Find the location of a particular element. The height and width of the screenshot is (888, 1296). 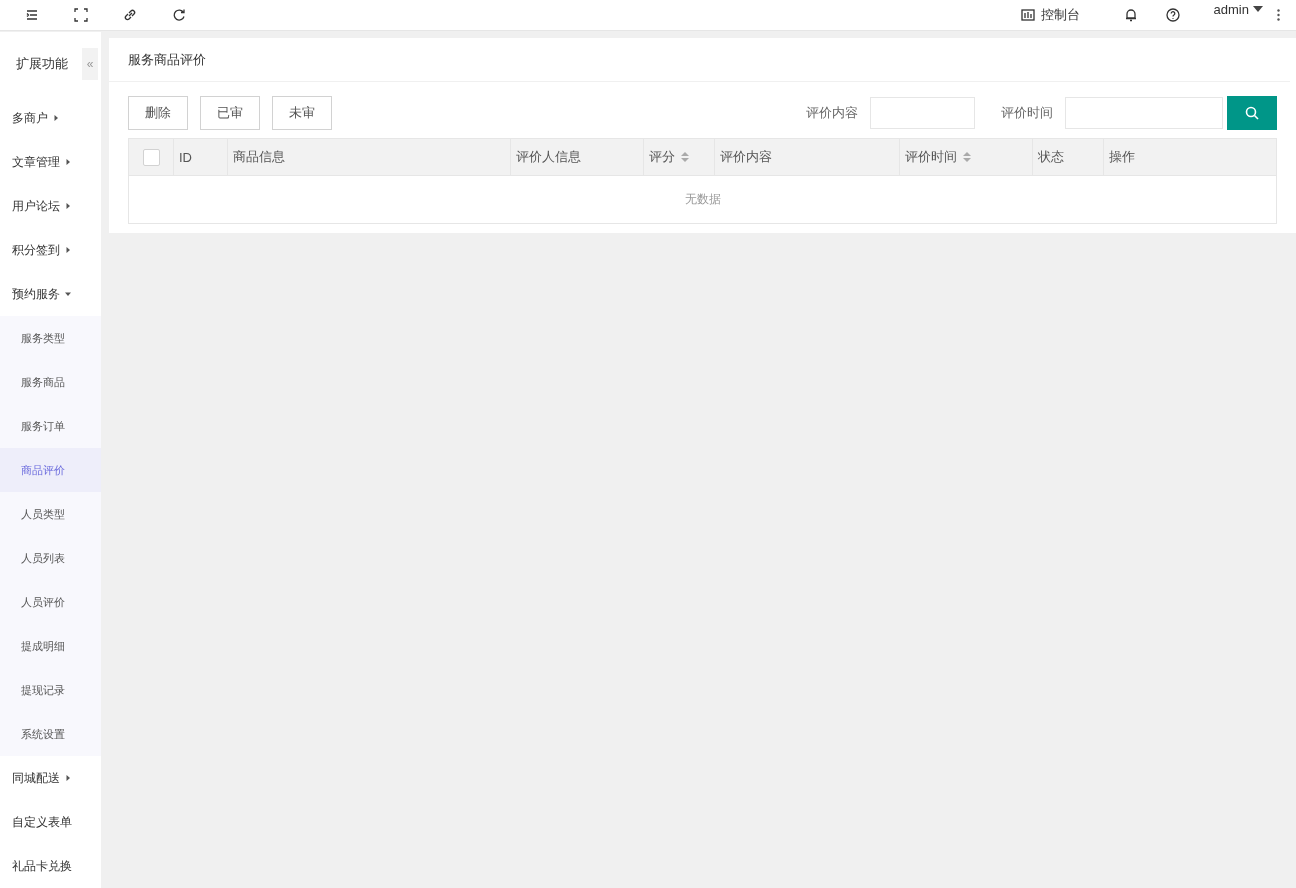

console-link: 控制台 is located at coordinates (1060, 15).